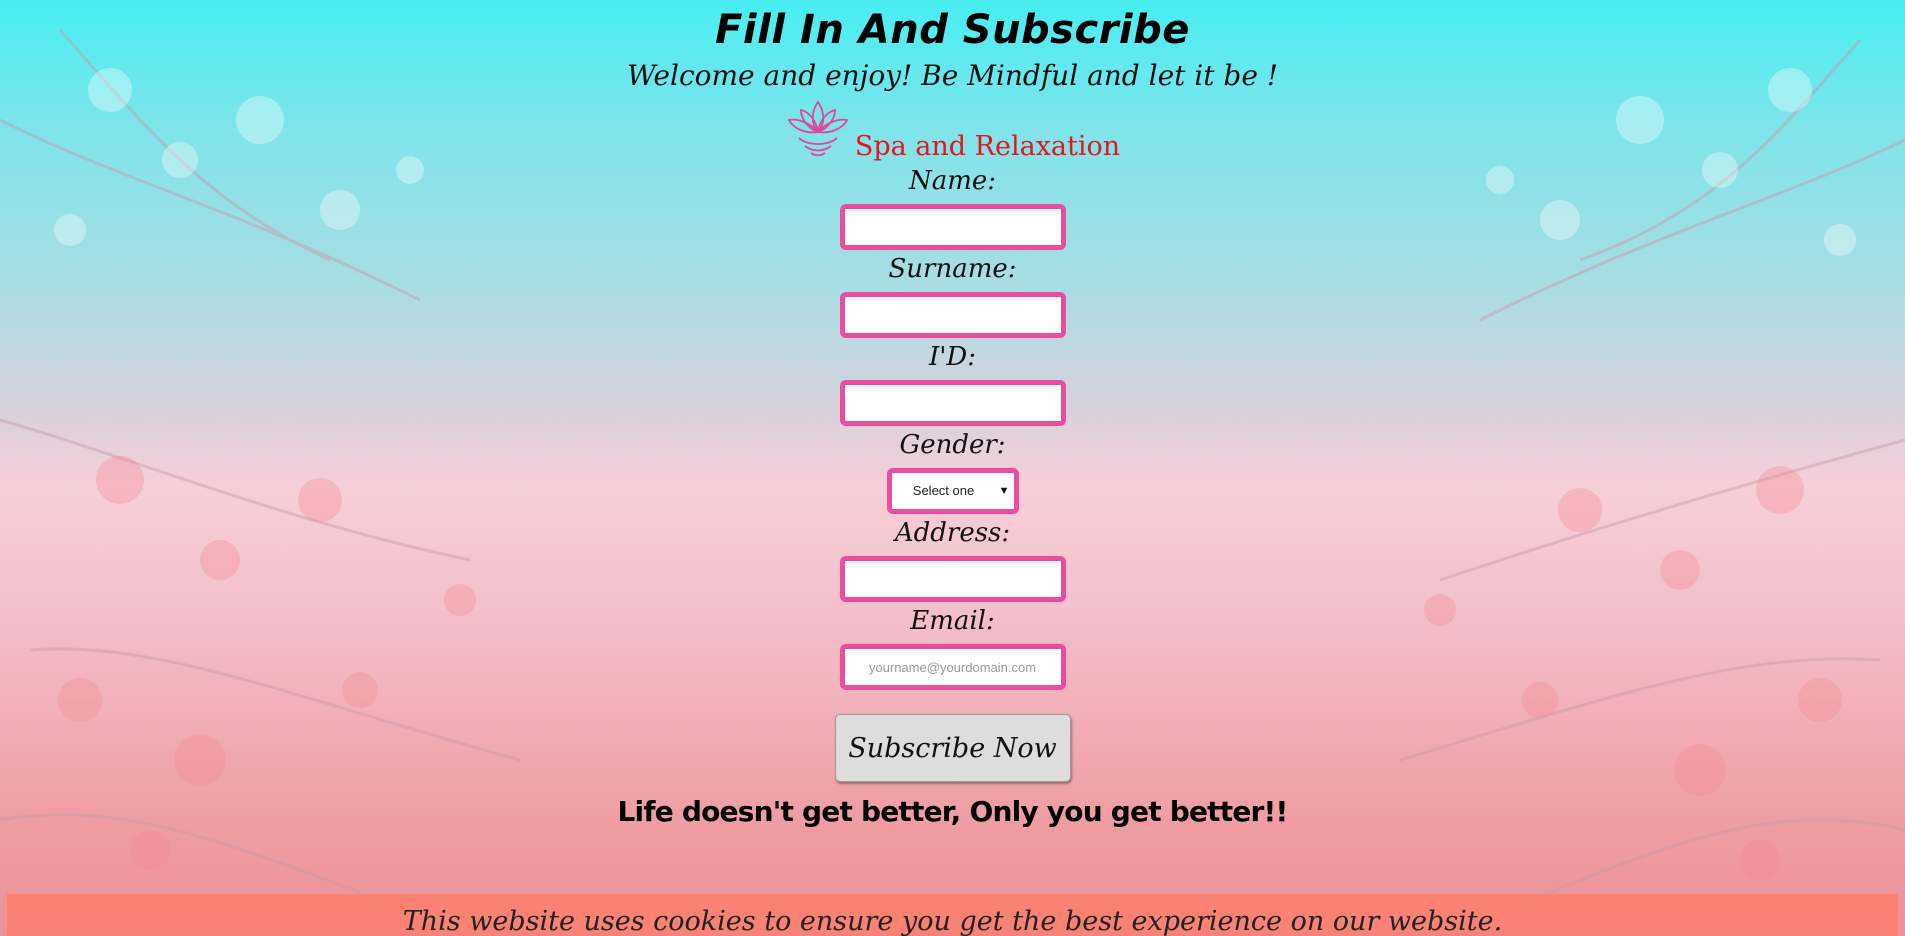 Image resolution: width=1905 pixels, height=936 pixels. Describe the element at coordinates (987, 146) in the screenshot. I see `brand-name: Spa and Relaxation` at that location.